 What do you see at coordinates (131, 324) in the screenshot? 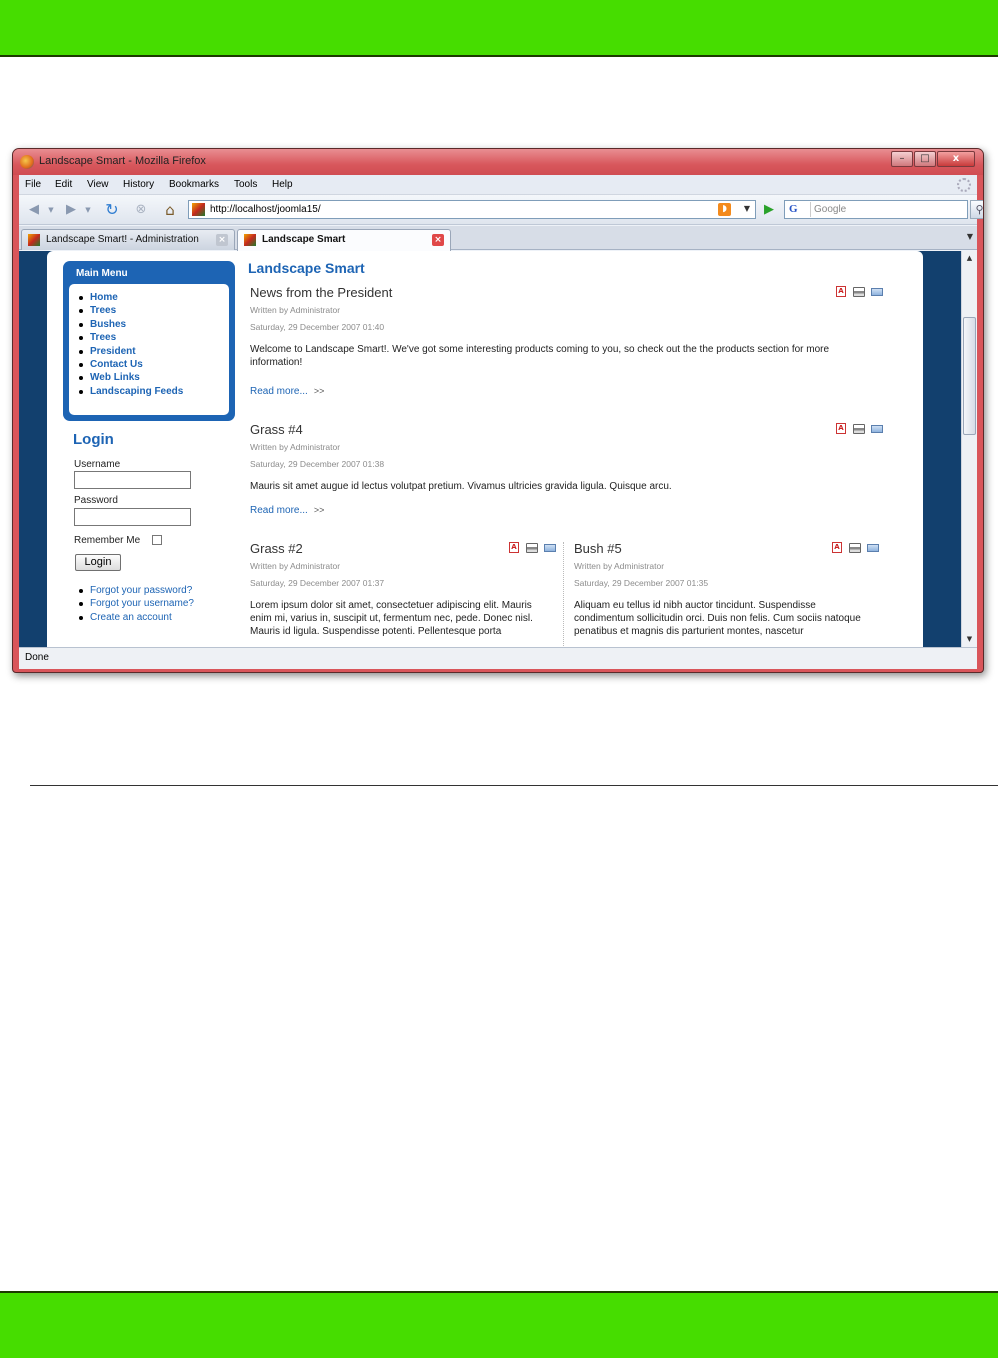
I see `menu-link-bushes: Bushes` at bounding box center [131, 324].